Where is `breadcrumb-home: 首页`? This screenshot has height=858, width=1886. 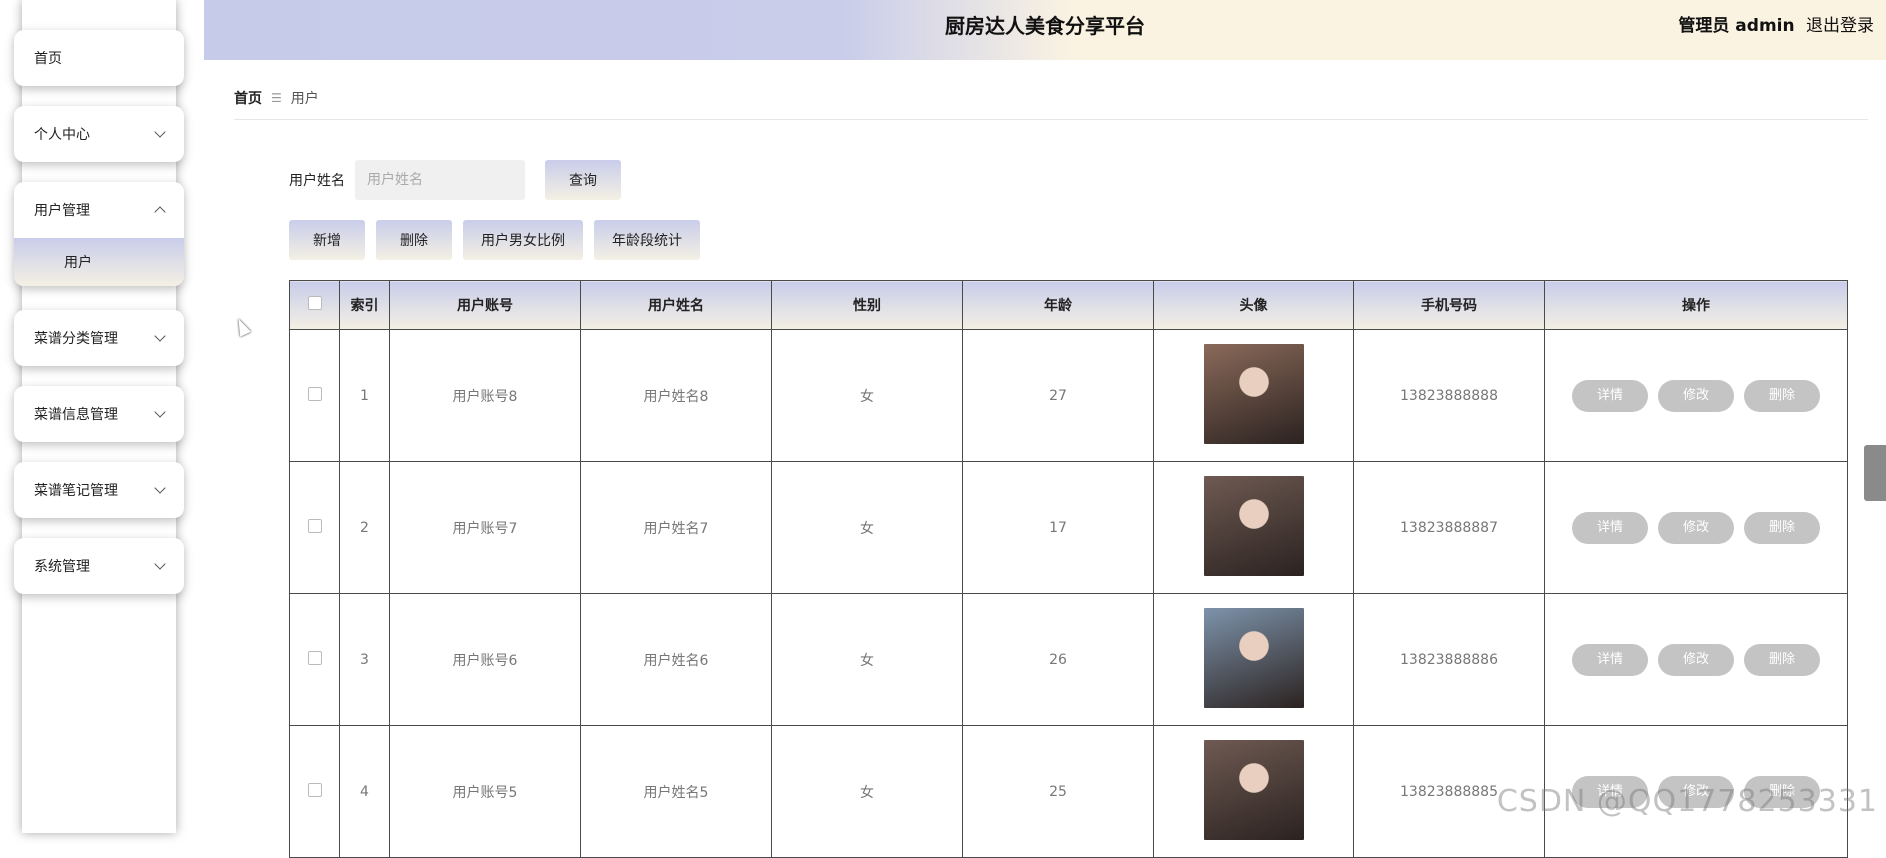 breadcrumb-home: 首页 is located at coordinates (248, 98).